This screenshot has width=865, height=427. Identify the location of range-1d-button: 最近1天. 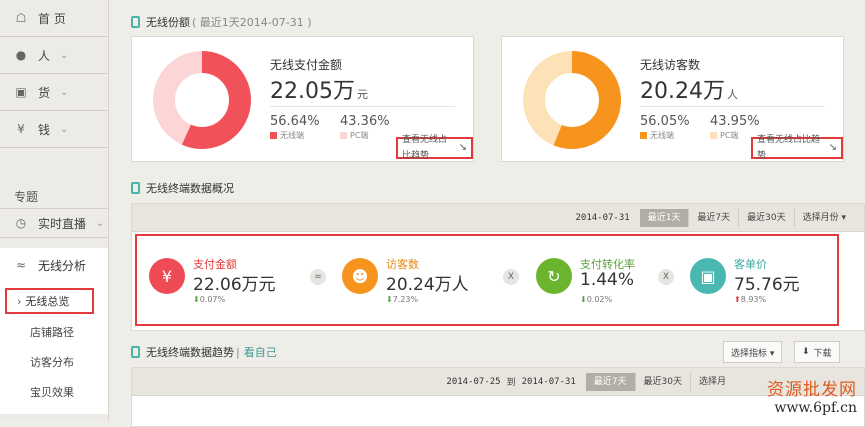
(664, 217).